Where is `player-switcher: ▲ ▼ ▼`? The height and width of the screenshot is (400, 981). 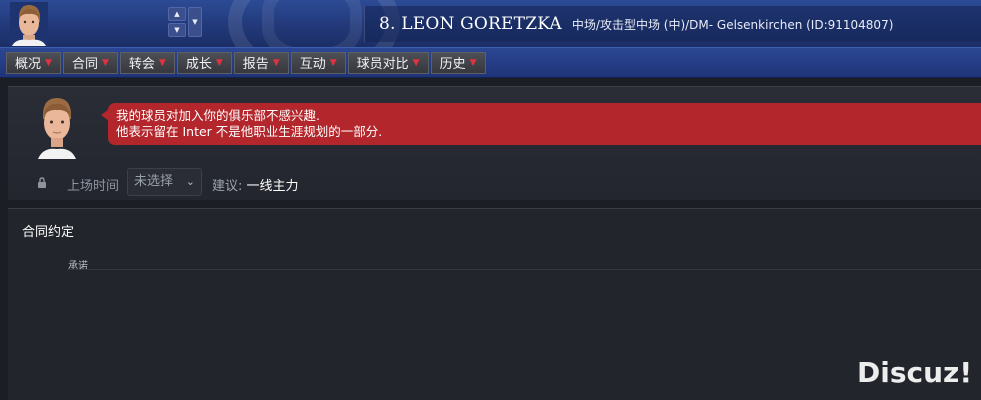
player-switcher: ▲ ▼ ▼ is located at coordinates (185, 22).